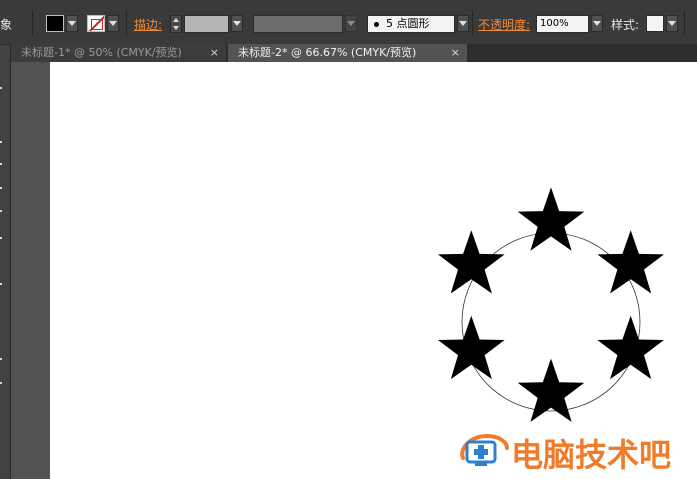 This screenshot has height=479, width=697. What do you see at coordinates (206, 24) in the screenshot?
I see `stroke-weight-input` at bounding box center [206, 24].